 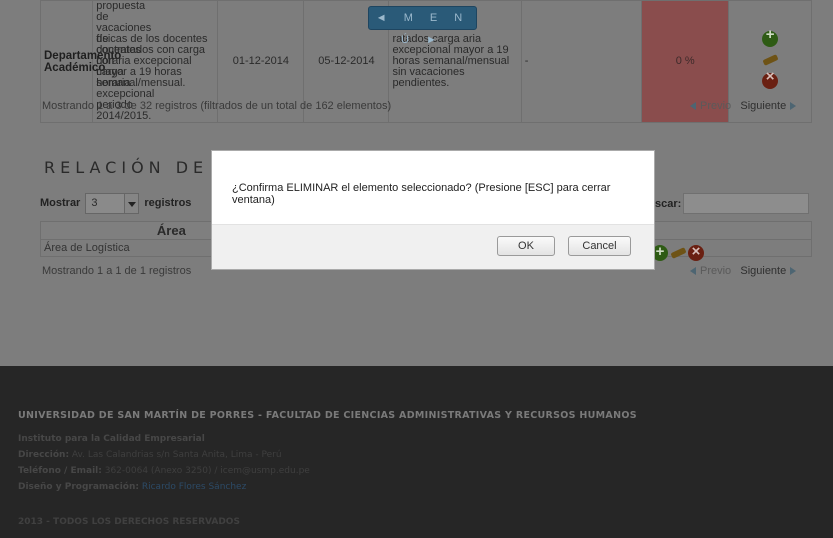 I want to click on cancel-button: Cancel, so click(x=599, y=246).